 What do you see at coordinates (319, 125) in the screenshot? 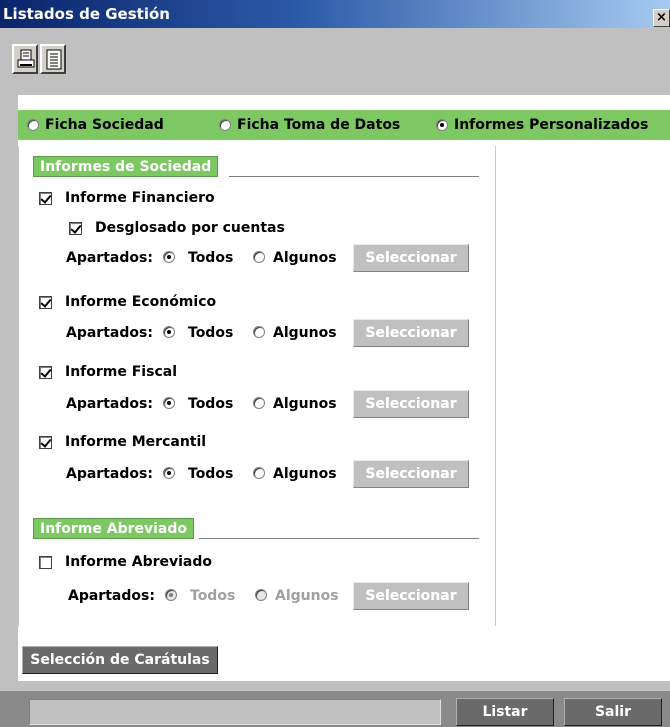
I see `radio-label: Ficha Toma de Datos` at bounding box center [319, 125].